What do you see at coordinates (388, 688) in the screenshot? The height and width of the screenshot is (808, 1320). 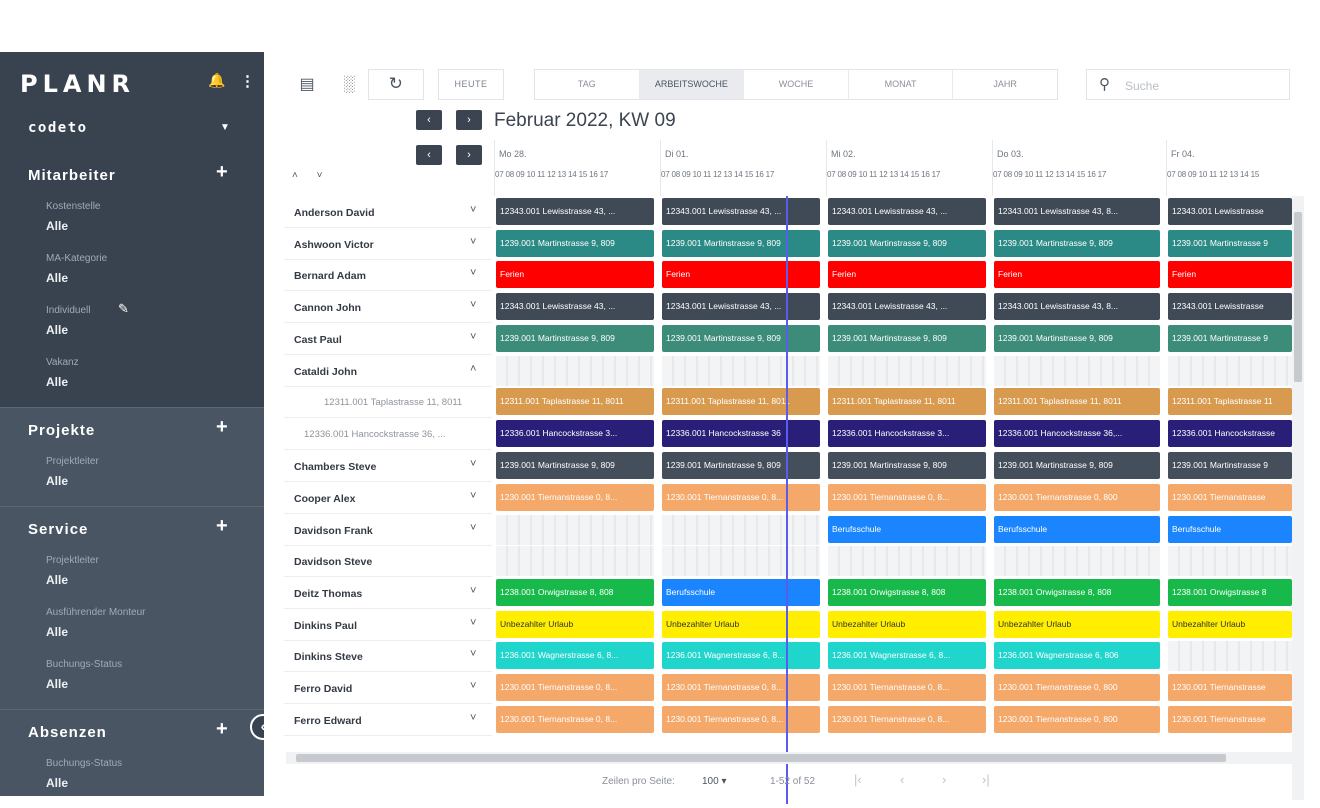 I see `employee-row: Ferro David ˅` at bounding box center [388, 688].